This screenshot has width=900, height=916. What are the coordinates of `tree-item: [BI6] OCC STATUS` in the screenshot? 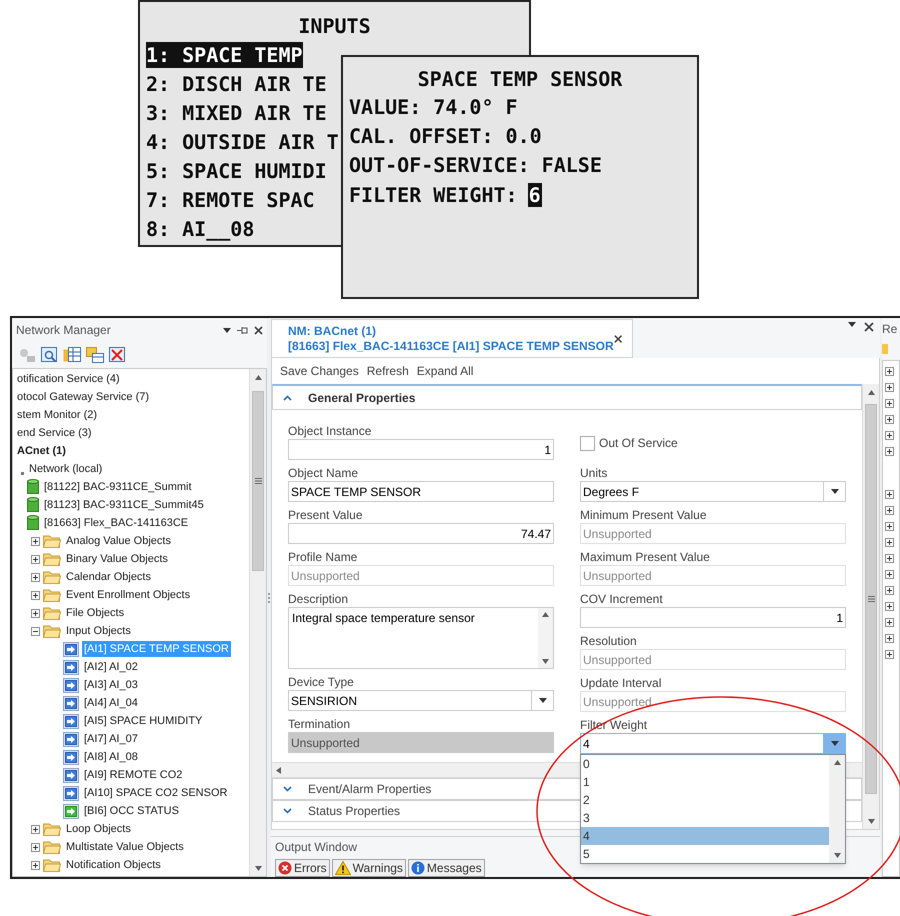 It's located at (131, 811).